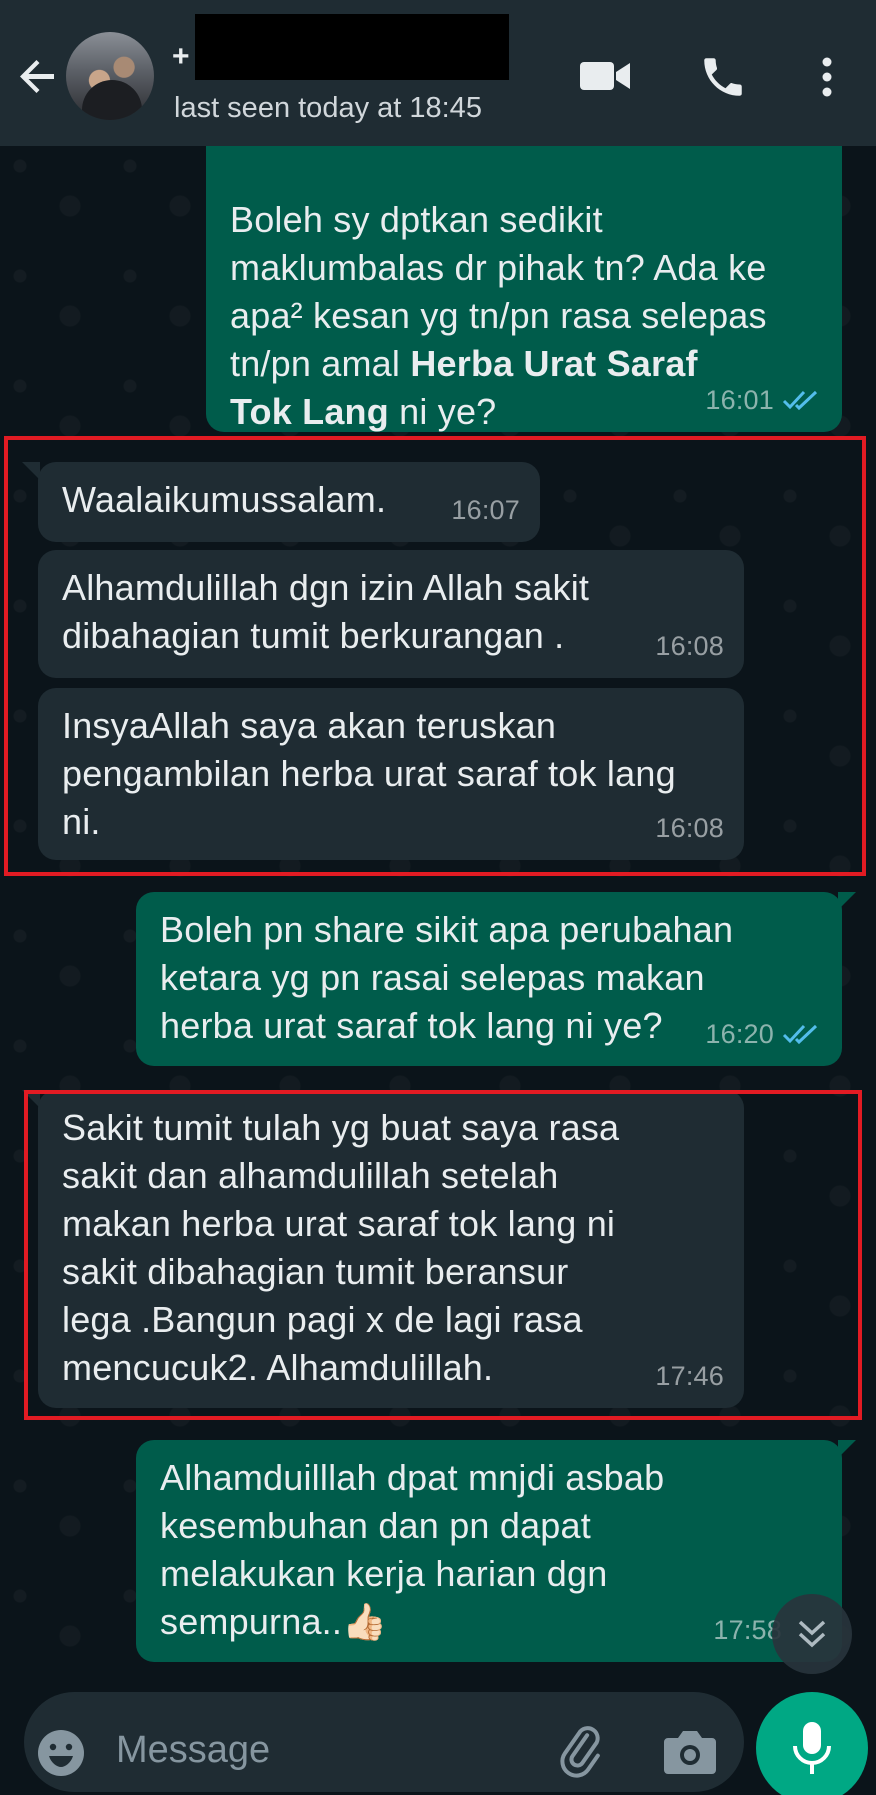 The image size is (876, 1795). I want to click on message-meta: 16:20, so click(763, 1034).